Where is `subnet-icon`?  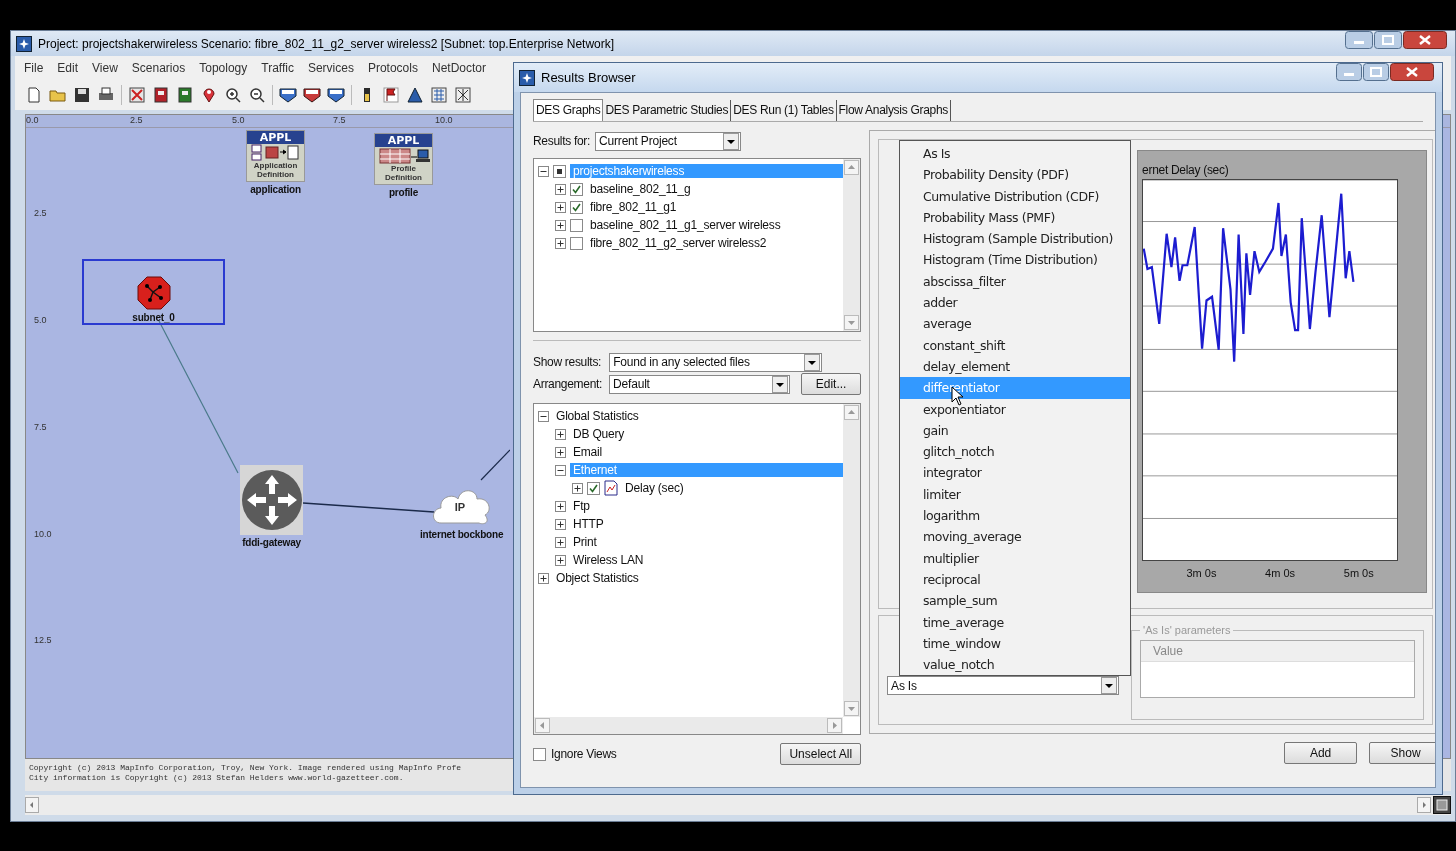
subnet-icon is located at coordinates (153, 293).